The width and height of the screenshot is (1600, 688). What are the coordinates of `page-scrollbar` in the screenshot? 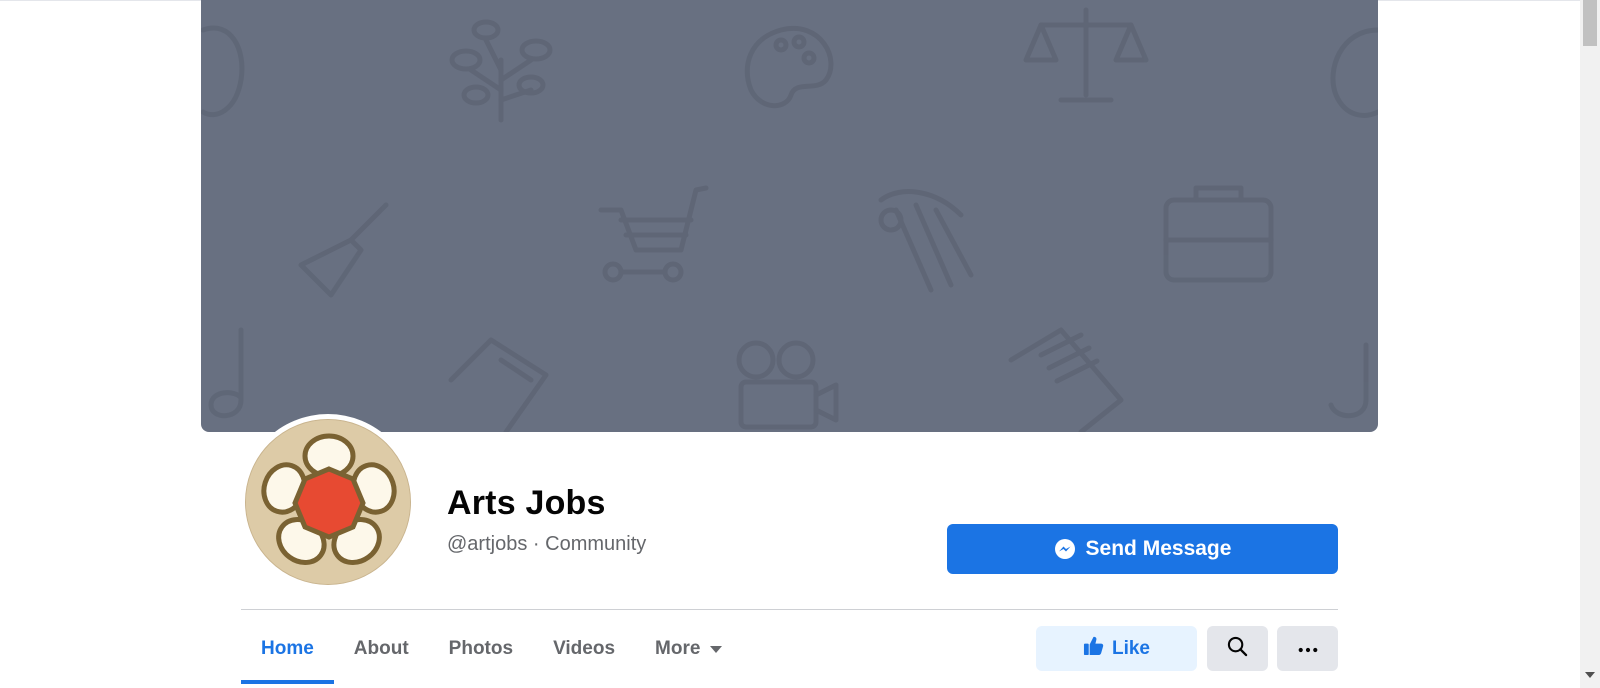 It's located at (1590, 344).